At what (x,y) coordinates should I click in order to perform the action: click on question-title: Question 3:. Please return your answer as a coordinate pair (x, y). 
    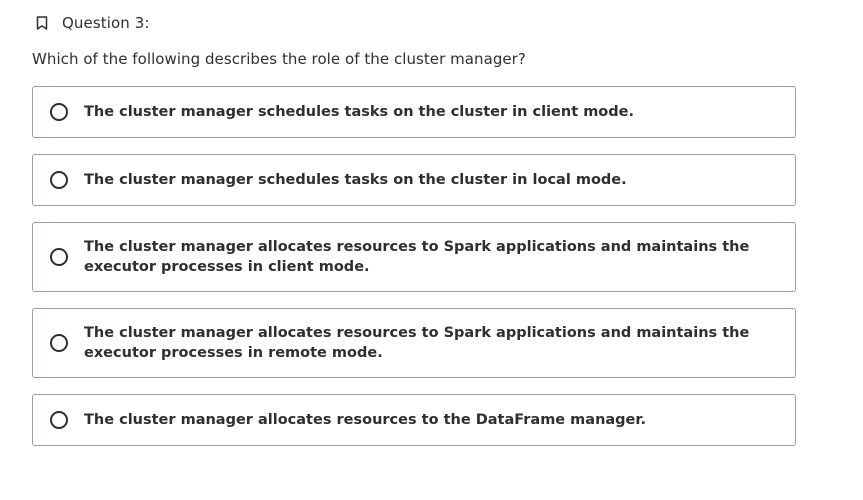
    Looking at the image, I should click on (106, 23).